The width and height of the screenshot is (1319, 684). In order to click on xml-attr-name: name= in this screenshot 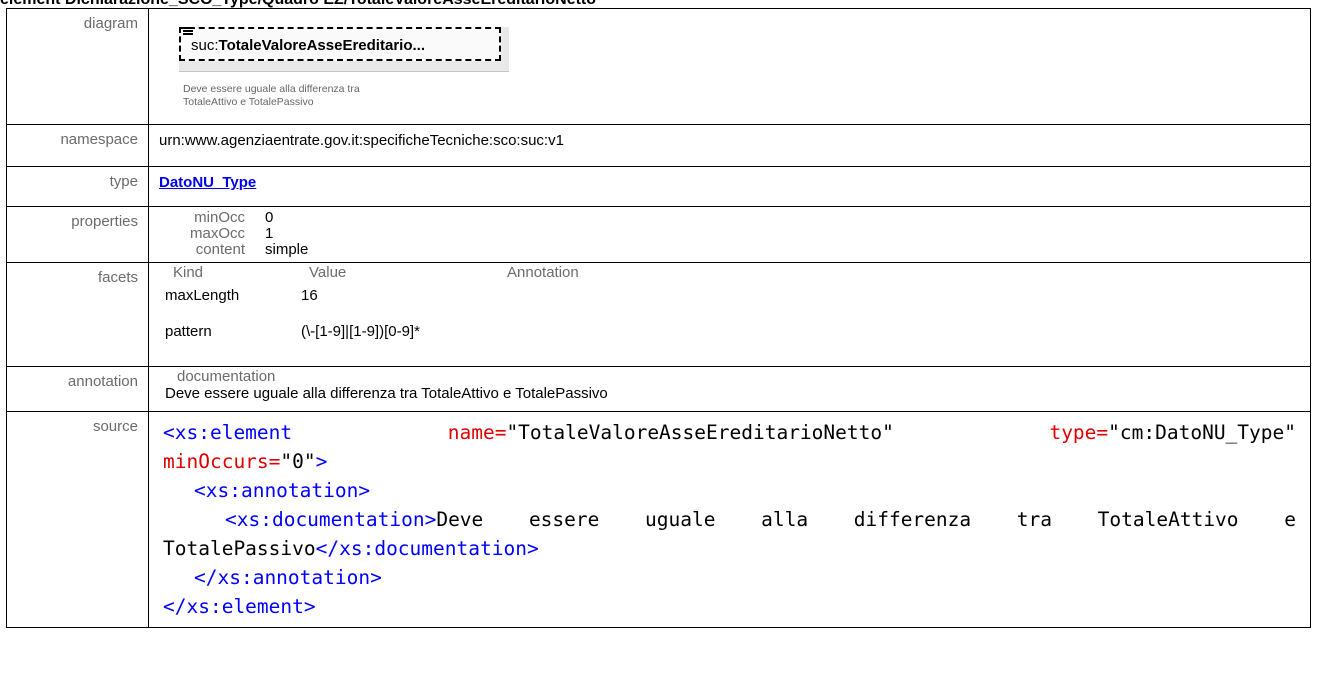, I will do `click(477, 432)`.